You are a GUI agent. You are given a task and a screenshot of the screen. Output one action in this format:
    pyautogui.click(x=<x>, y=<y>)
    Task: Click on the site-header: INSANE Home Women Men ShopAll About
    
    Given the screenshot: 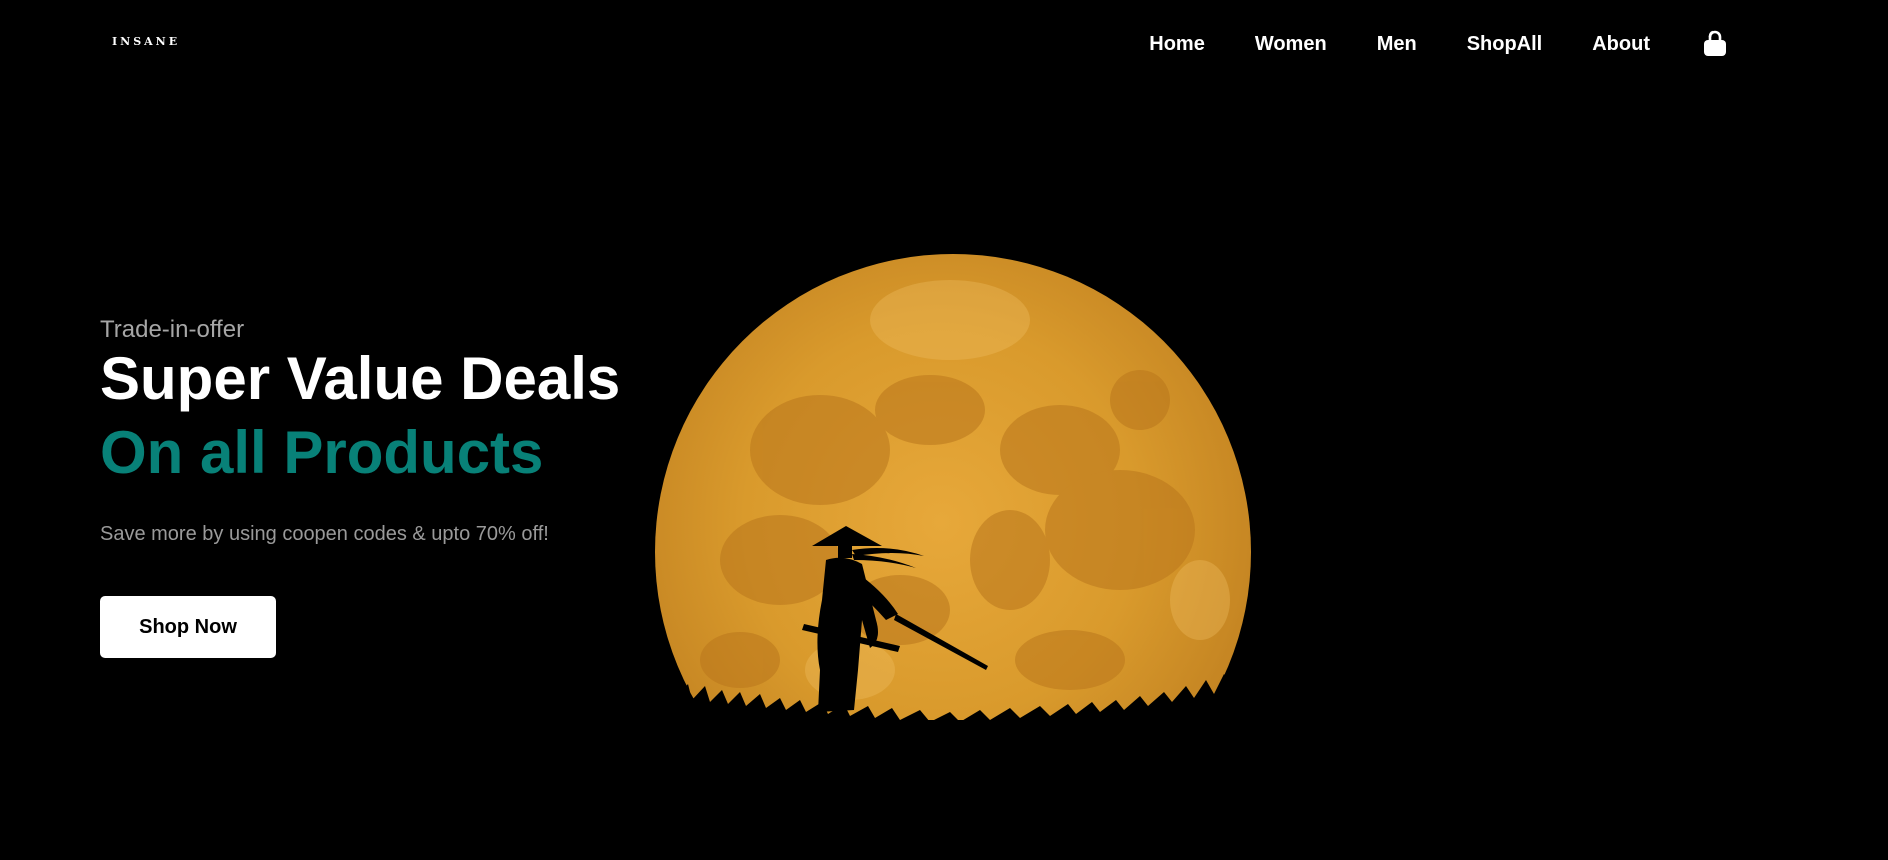 What is the action you would take?
    pyautogui.click(x=944, y=43)
    